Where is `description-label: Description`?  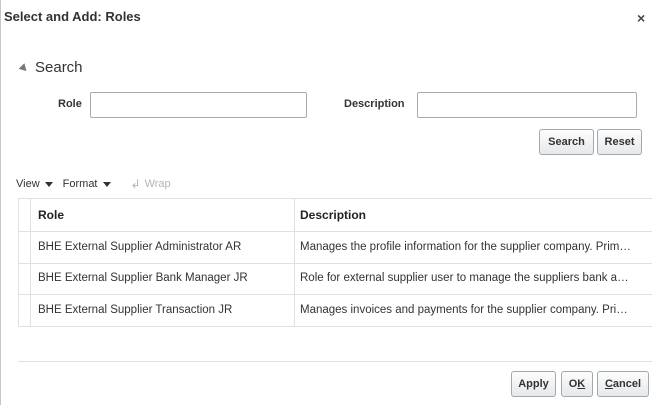
description-label: Description is located at coordinates (374, 104).